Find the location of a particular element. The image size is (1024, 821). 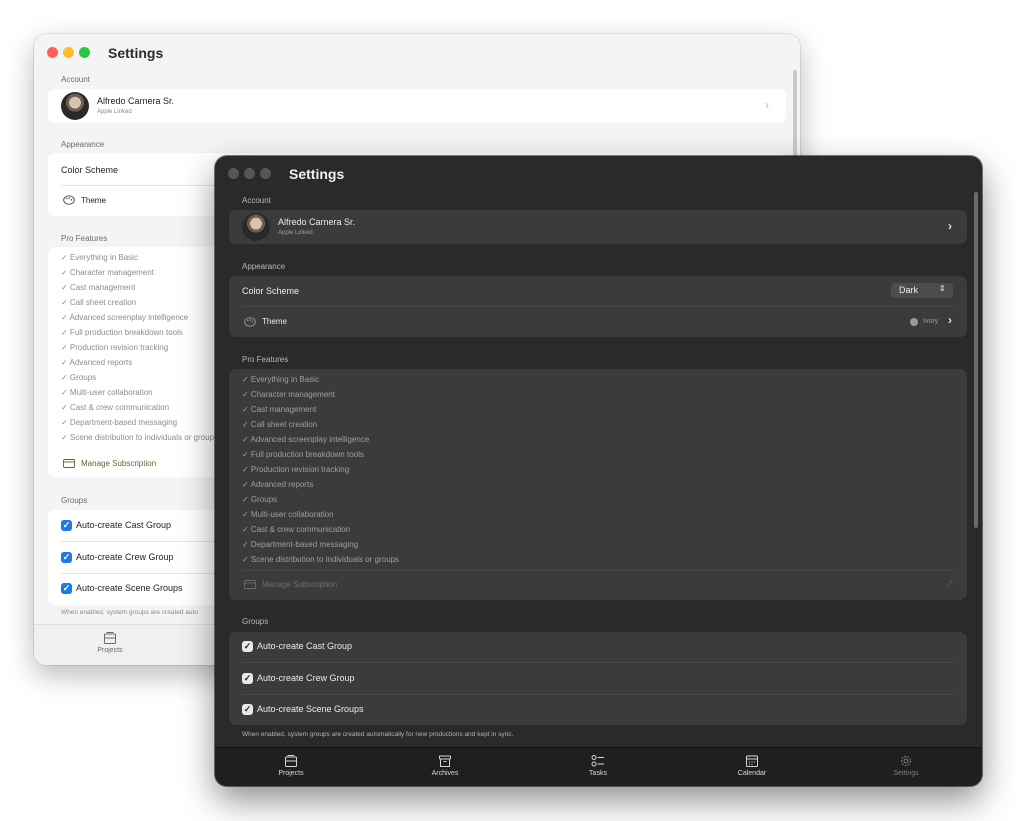

color-scheme-value: Dark is located at coordinates (909, 290).